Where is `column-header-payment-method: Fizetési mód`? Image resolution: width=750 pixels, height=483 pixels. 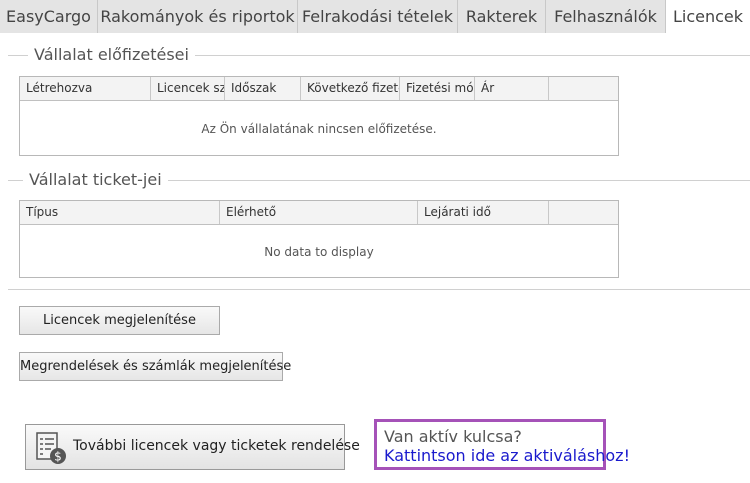 column-header-payment-method: Fizetési mód is located at coordinates (437, 88).